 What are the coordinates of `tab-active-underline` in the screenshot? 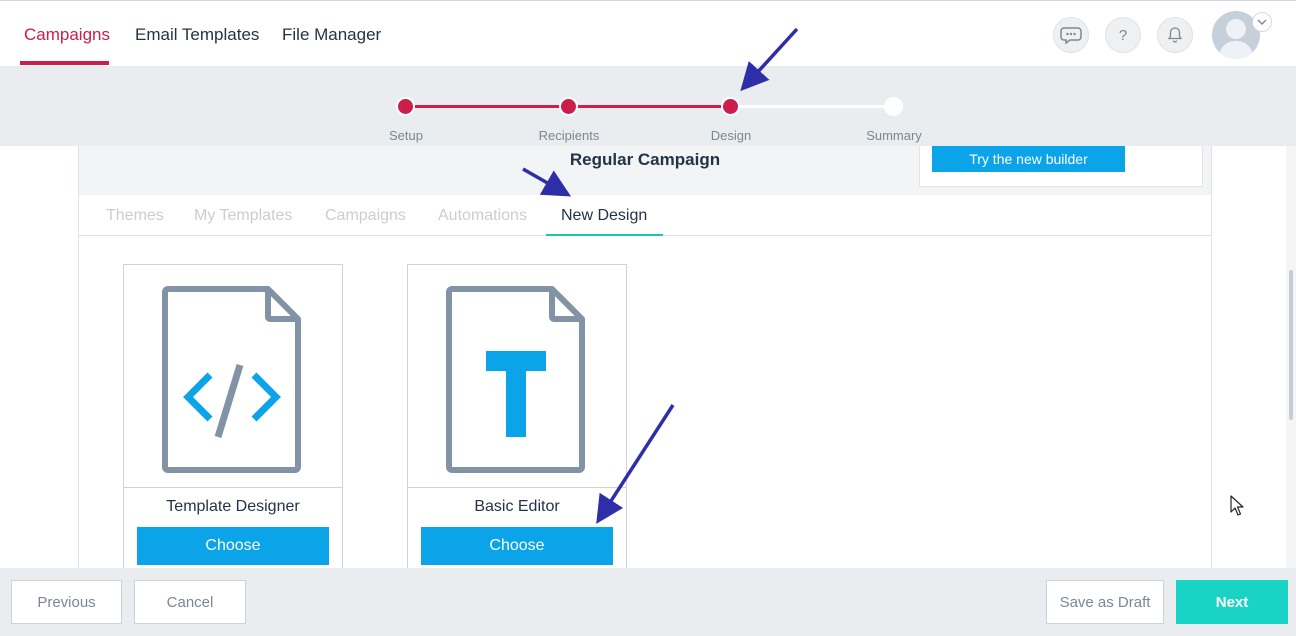 It's located at (604, 235).